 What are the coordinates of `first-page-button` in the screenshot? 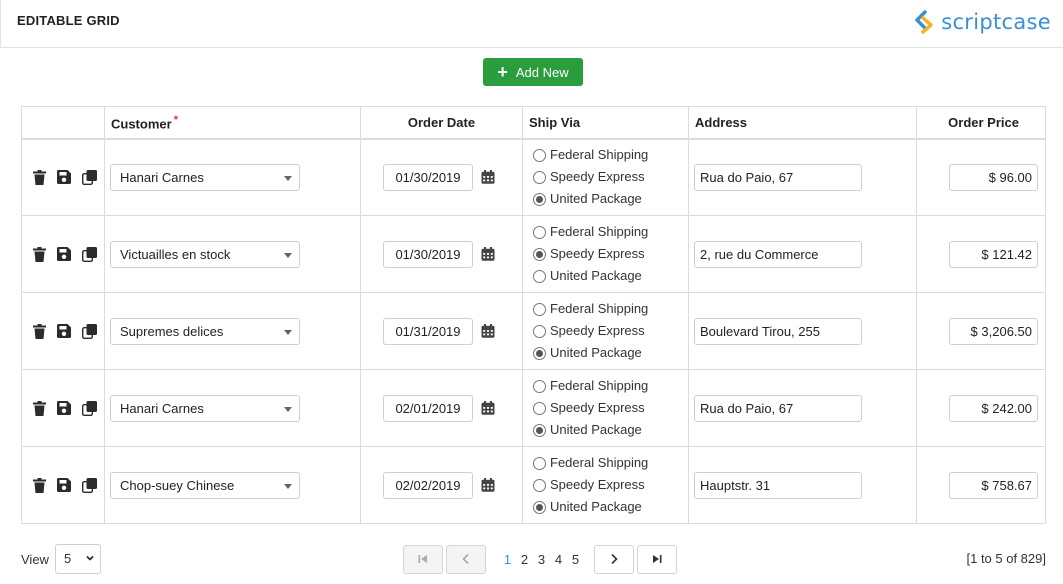 It's located at (423, 559).